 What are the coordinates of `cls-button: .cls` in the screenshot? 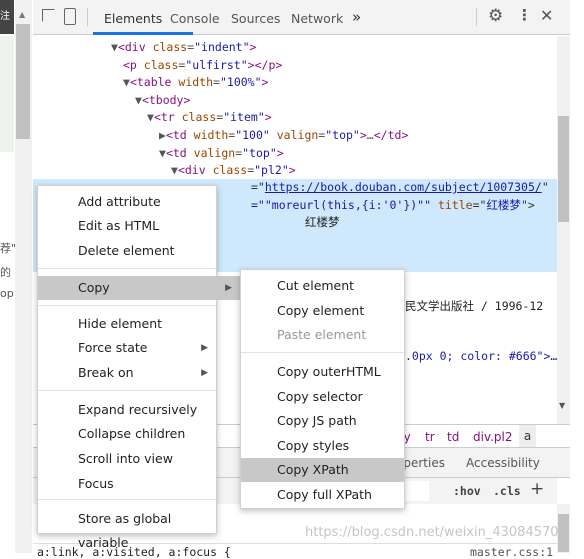 It's located at (507, 491).